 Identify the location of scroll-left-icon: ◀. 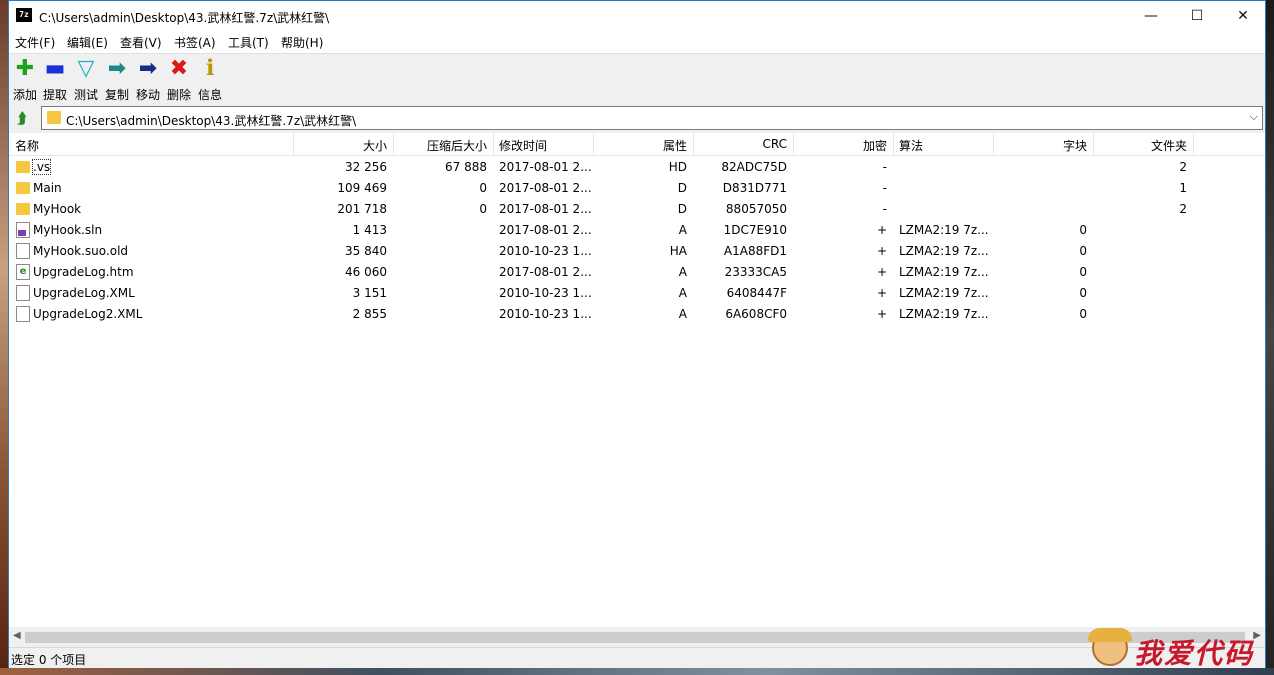
(17, 635).